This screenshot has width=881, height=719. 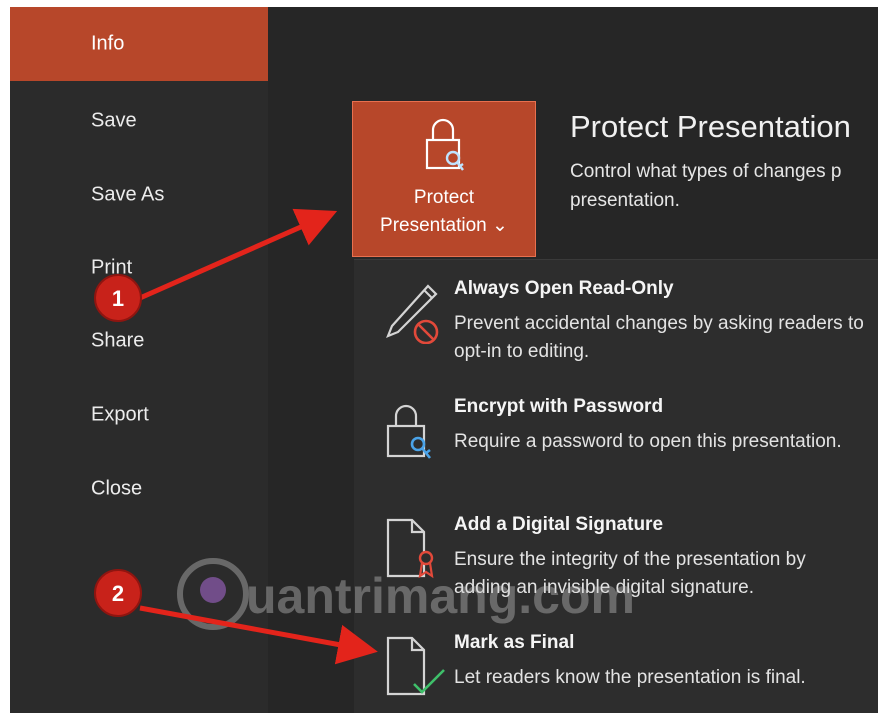 I want to click on sidebar-item-export: Export, so click(x=139, y=415).